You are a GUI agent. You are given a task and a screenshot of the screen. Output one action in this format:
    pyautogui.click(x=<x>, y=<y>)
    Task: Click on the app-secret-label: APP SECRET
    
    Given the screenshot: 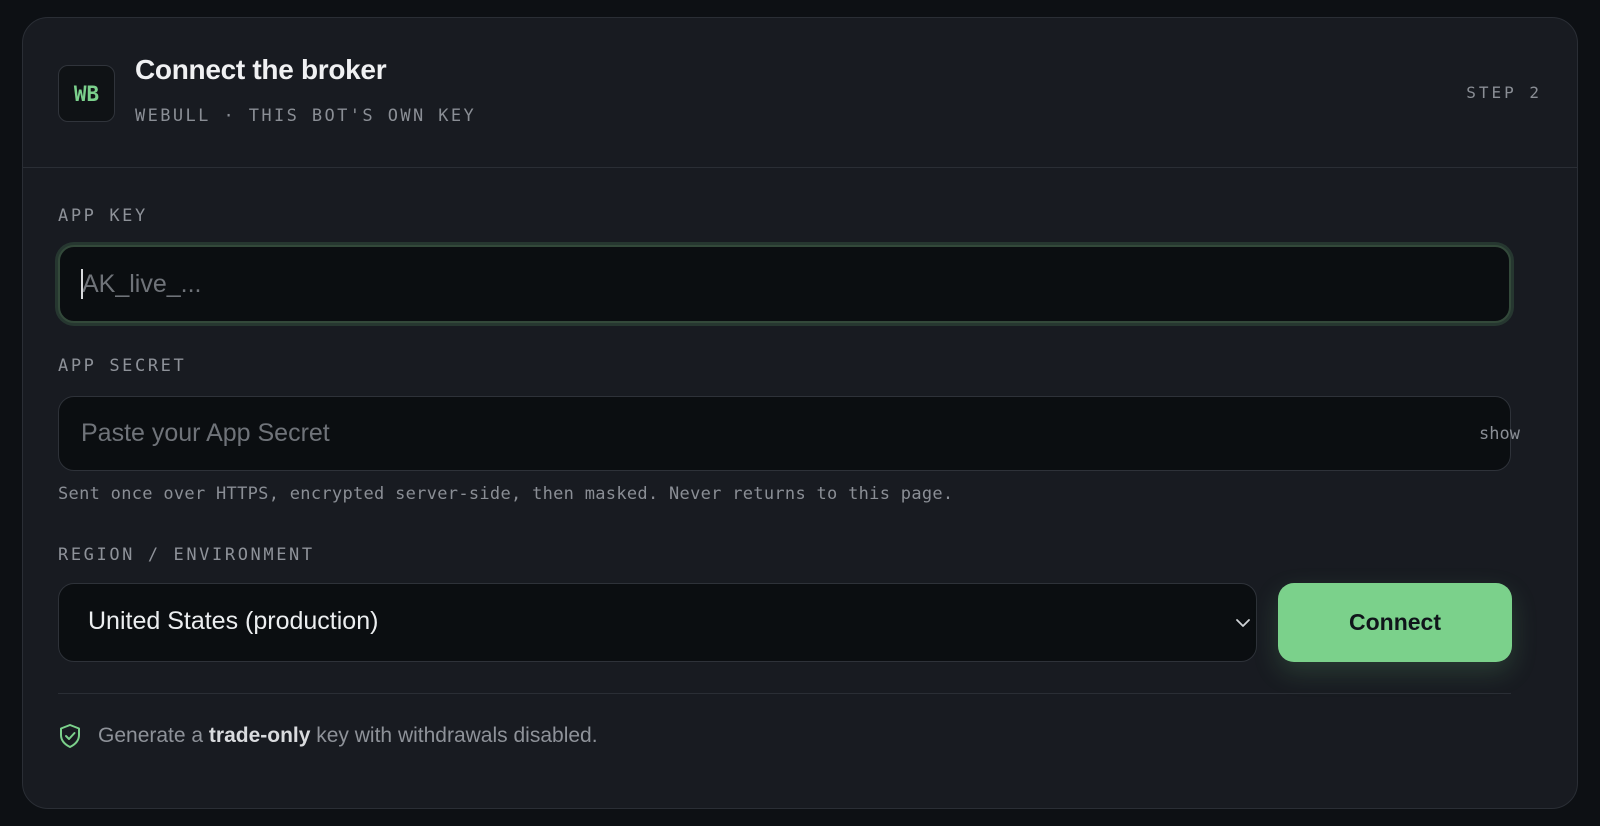 What is the action you would take?
    pyautogui.click(x=122, y=366)
    